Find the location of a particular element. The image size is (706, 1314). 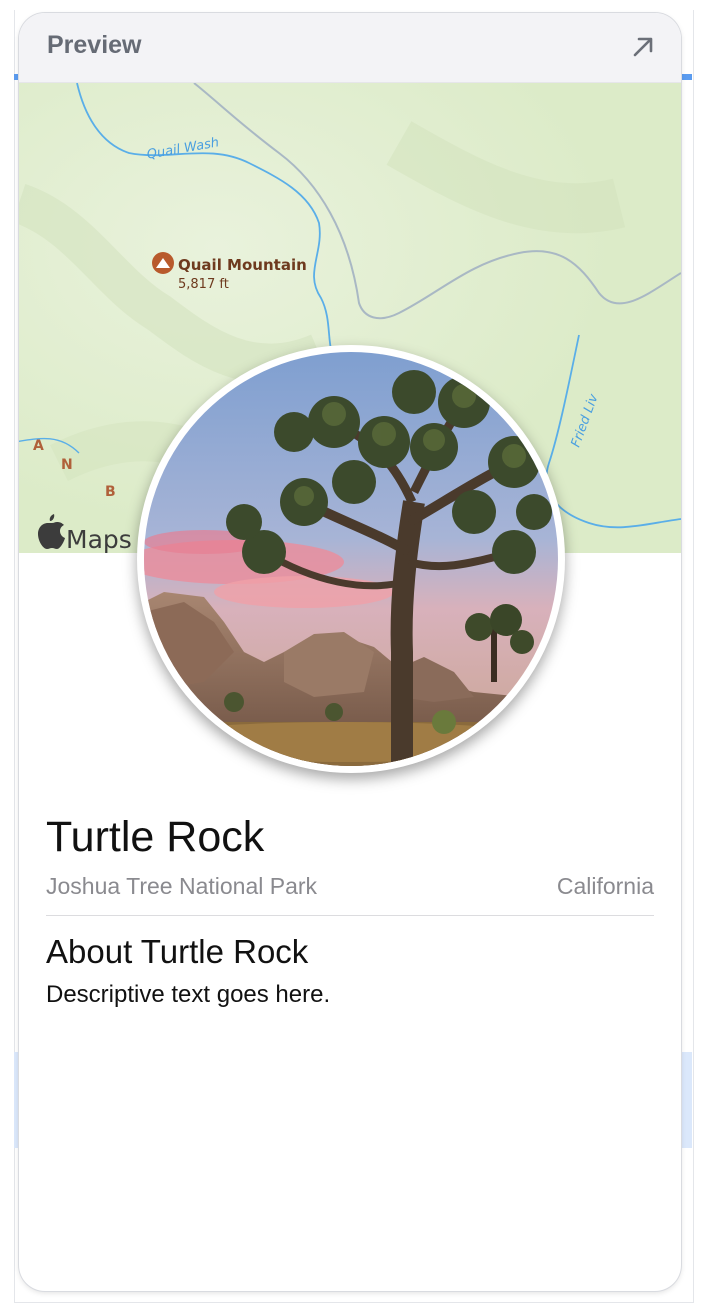

state-name: California is located at coordinates (605, 886).